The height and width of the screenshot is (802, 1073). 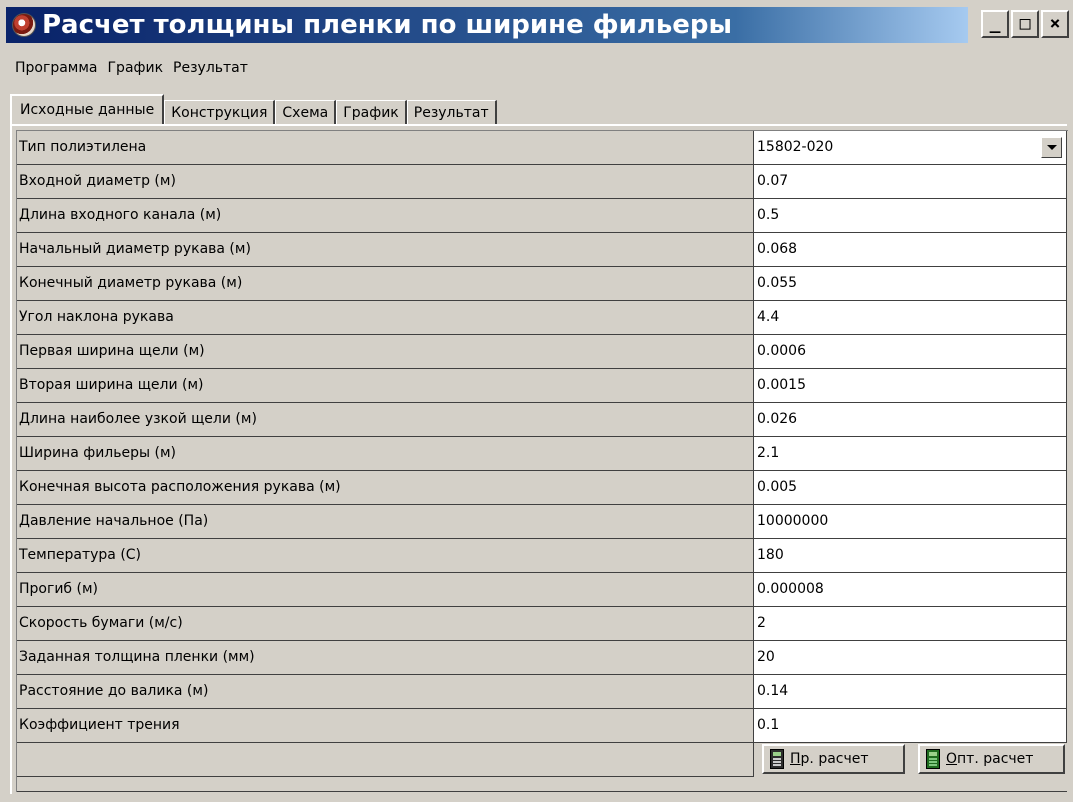 I want to click on param-label: Начальный диаметр рукава (м), so click(x=385, y=250).